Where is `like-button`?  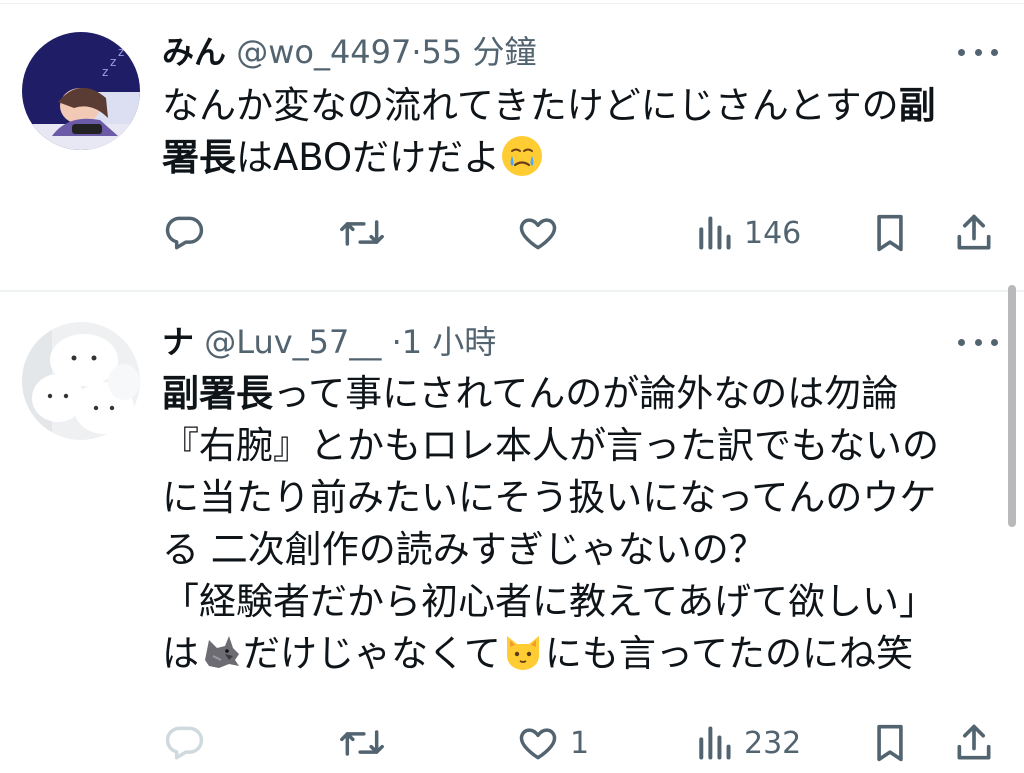 like-button is located at coordinates (543, 233).